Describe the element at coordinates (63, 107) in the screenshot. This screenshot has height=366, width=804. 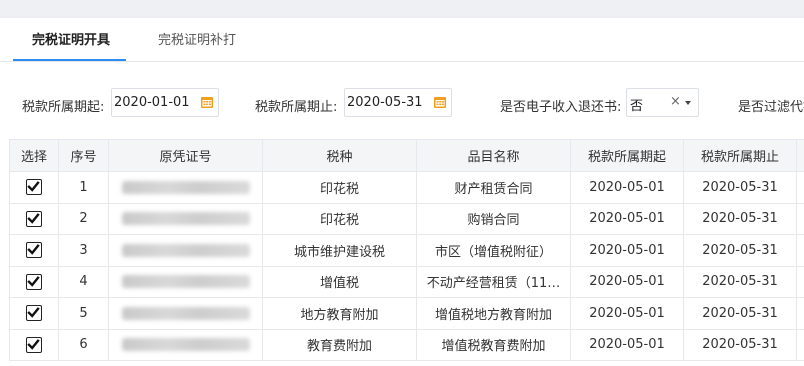
I see `period-start-label: 税款所属期起:` at that location.